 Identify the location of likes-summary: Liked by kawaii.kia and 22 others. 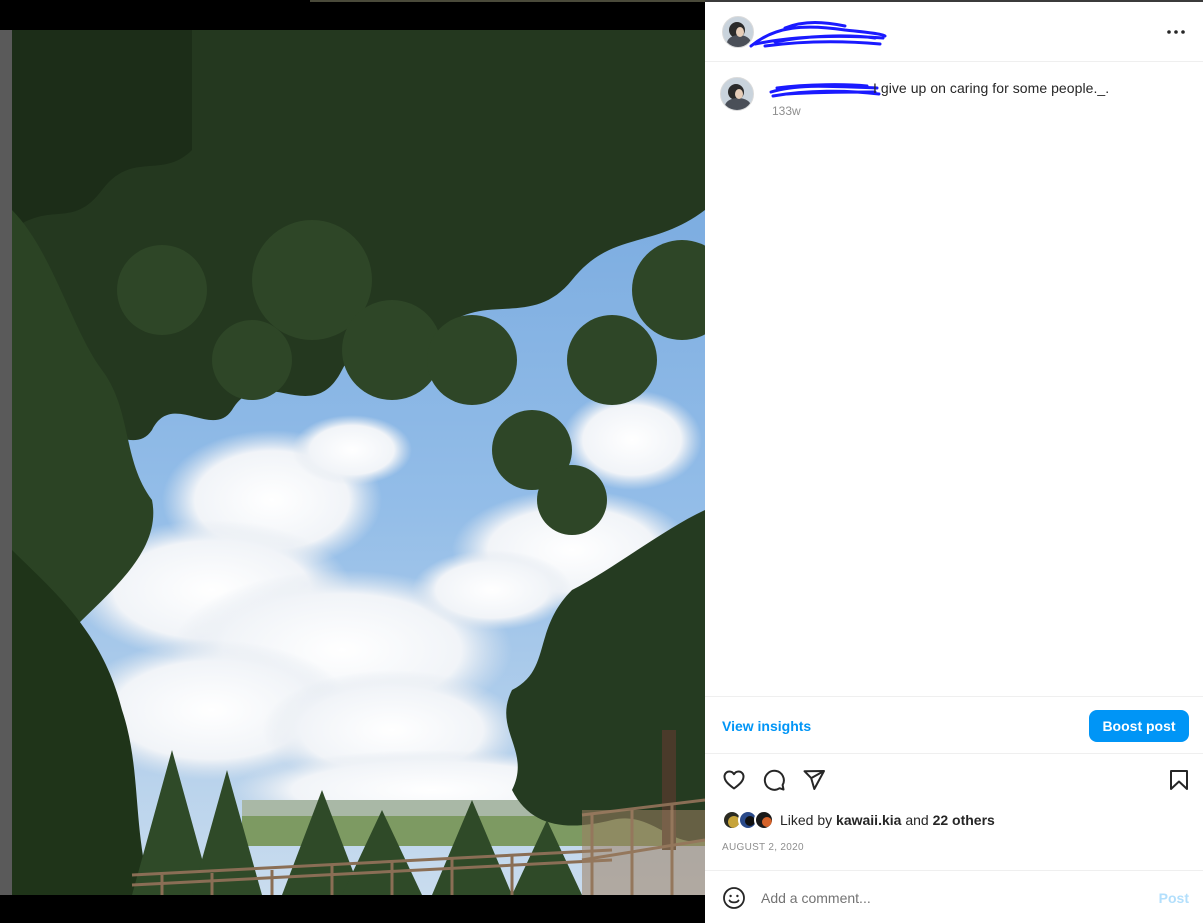
(952, 820).